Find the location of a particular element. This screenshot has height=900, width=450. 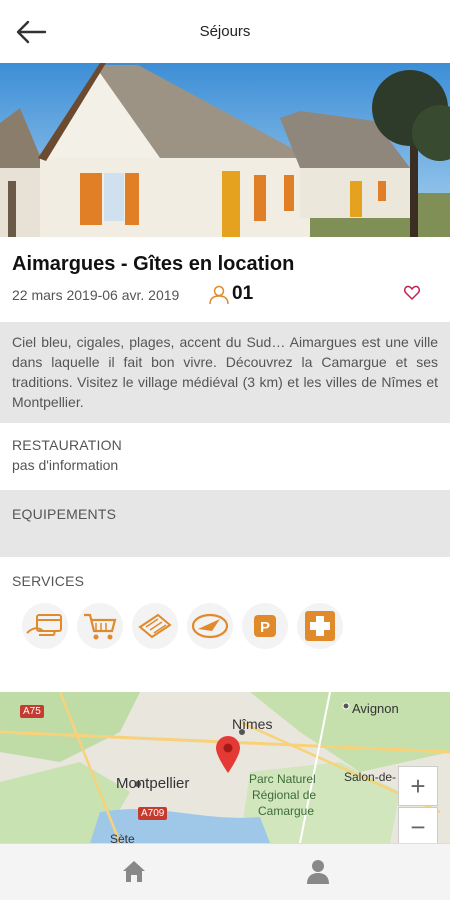

shopping-cart-icon is located at coordinates (100, 626).